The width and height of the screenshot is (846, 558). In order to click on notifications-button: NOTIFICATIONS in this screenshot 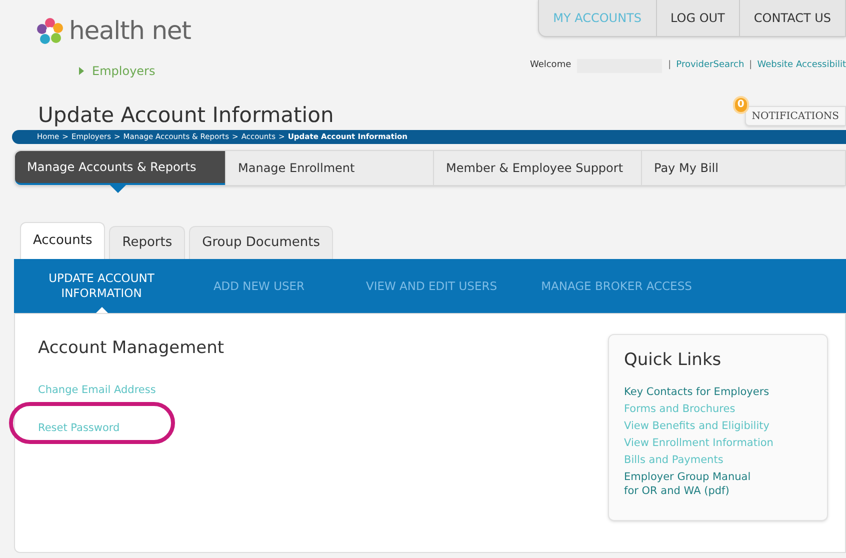, I will do `click(795, 116)`.